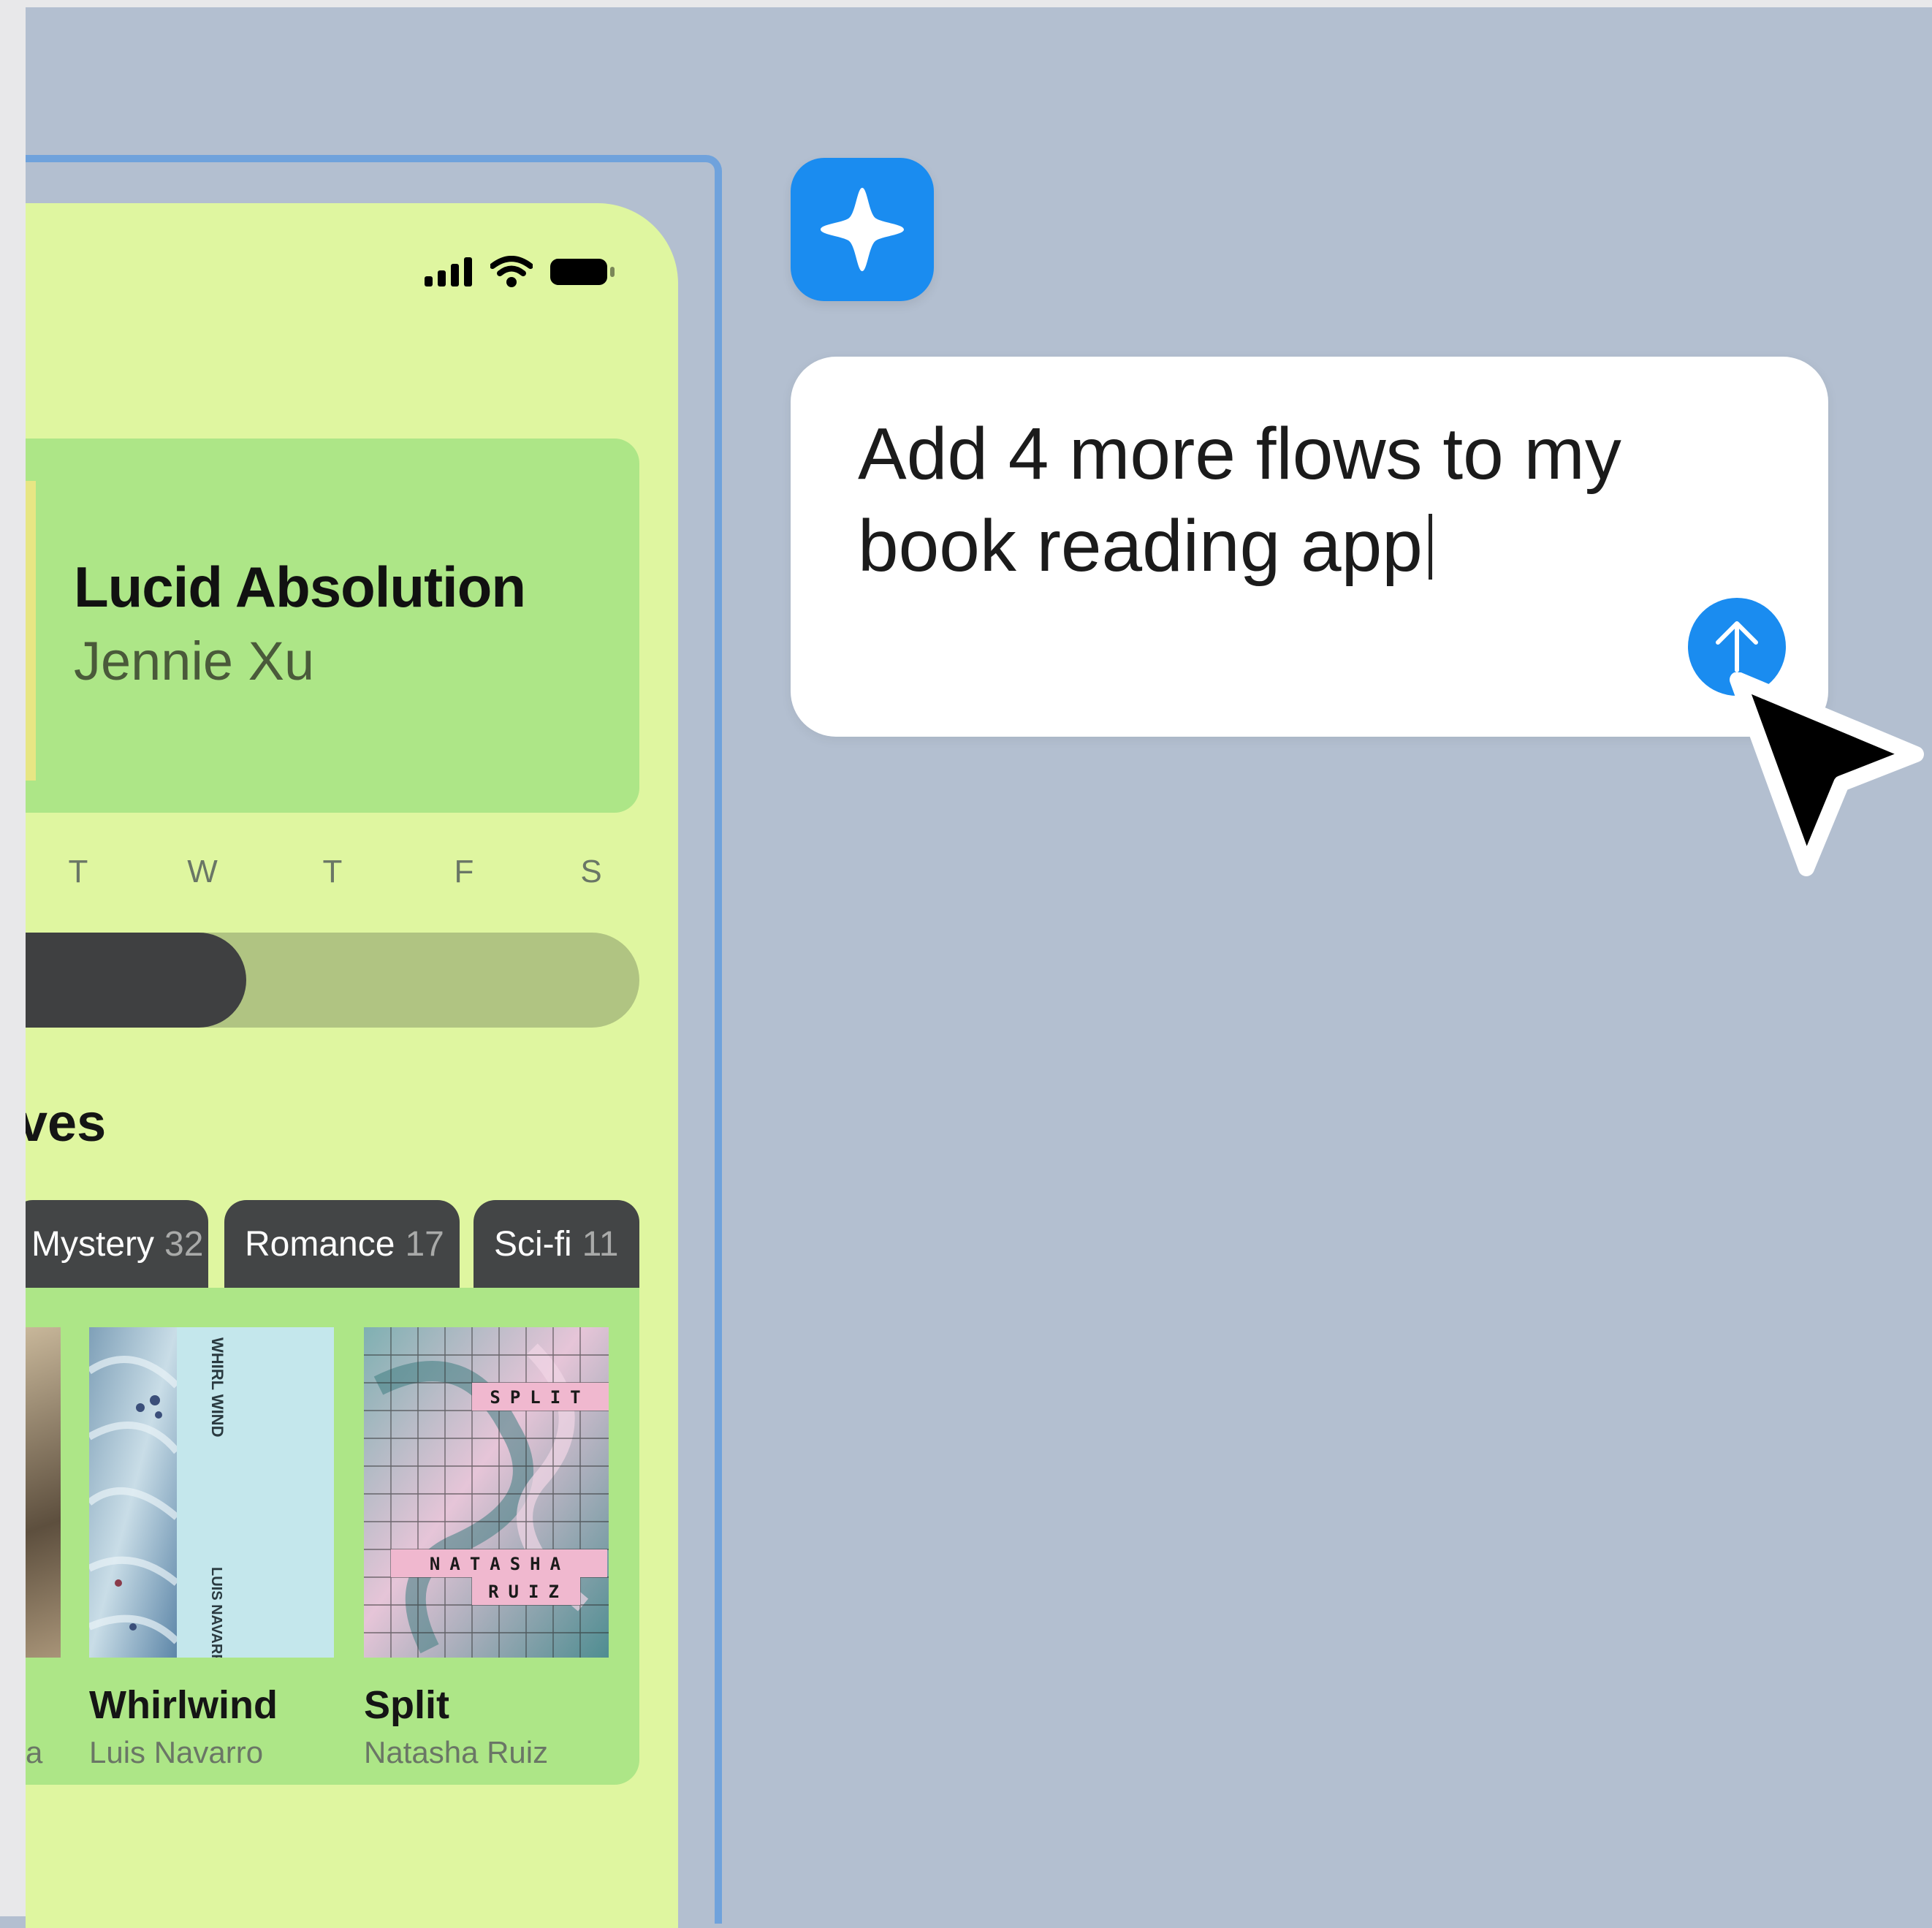 This screenshot has width=1932, height=1928. I want to click on ai-assistant-badge, so click(863, 229).